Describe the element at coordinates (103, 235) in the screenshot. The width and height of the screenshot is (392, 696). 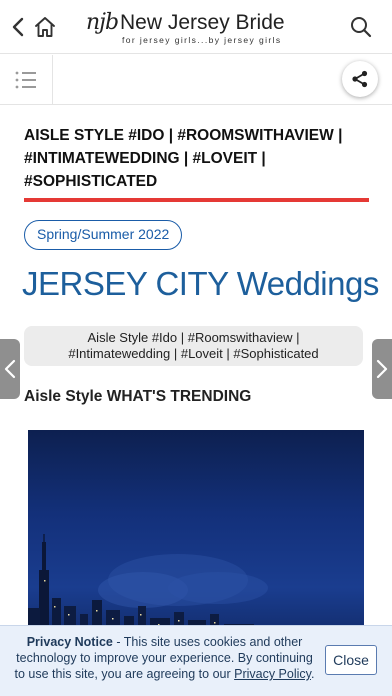
I see `season-tag: Spring/Summer 2022` at that location.